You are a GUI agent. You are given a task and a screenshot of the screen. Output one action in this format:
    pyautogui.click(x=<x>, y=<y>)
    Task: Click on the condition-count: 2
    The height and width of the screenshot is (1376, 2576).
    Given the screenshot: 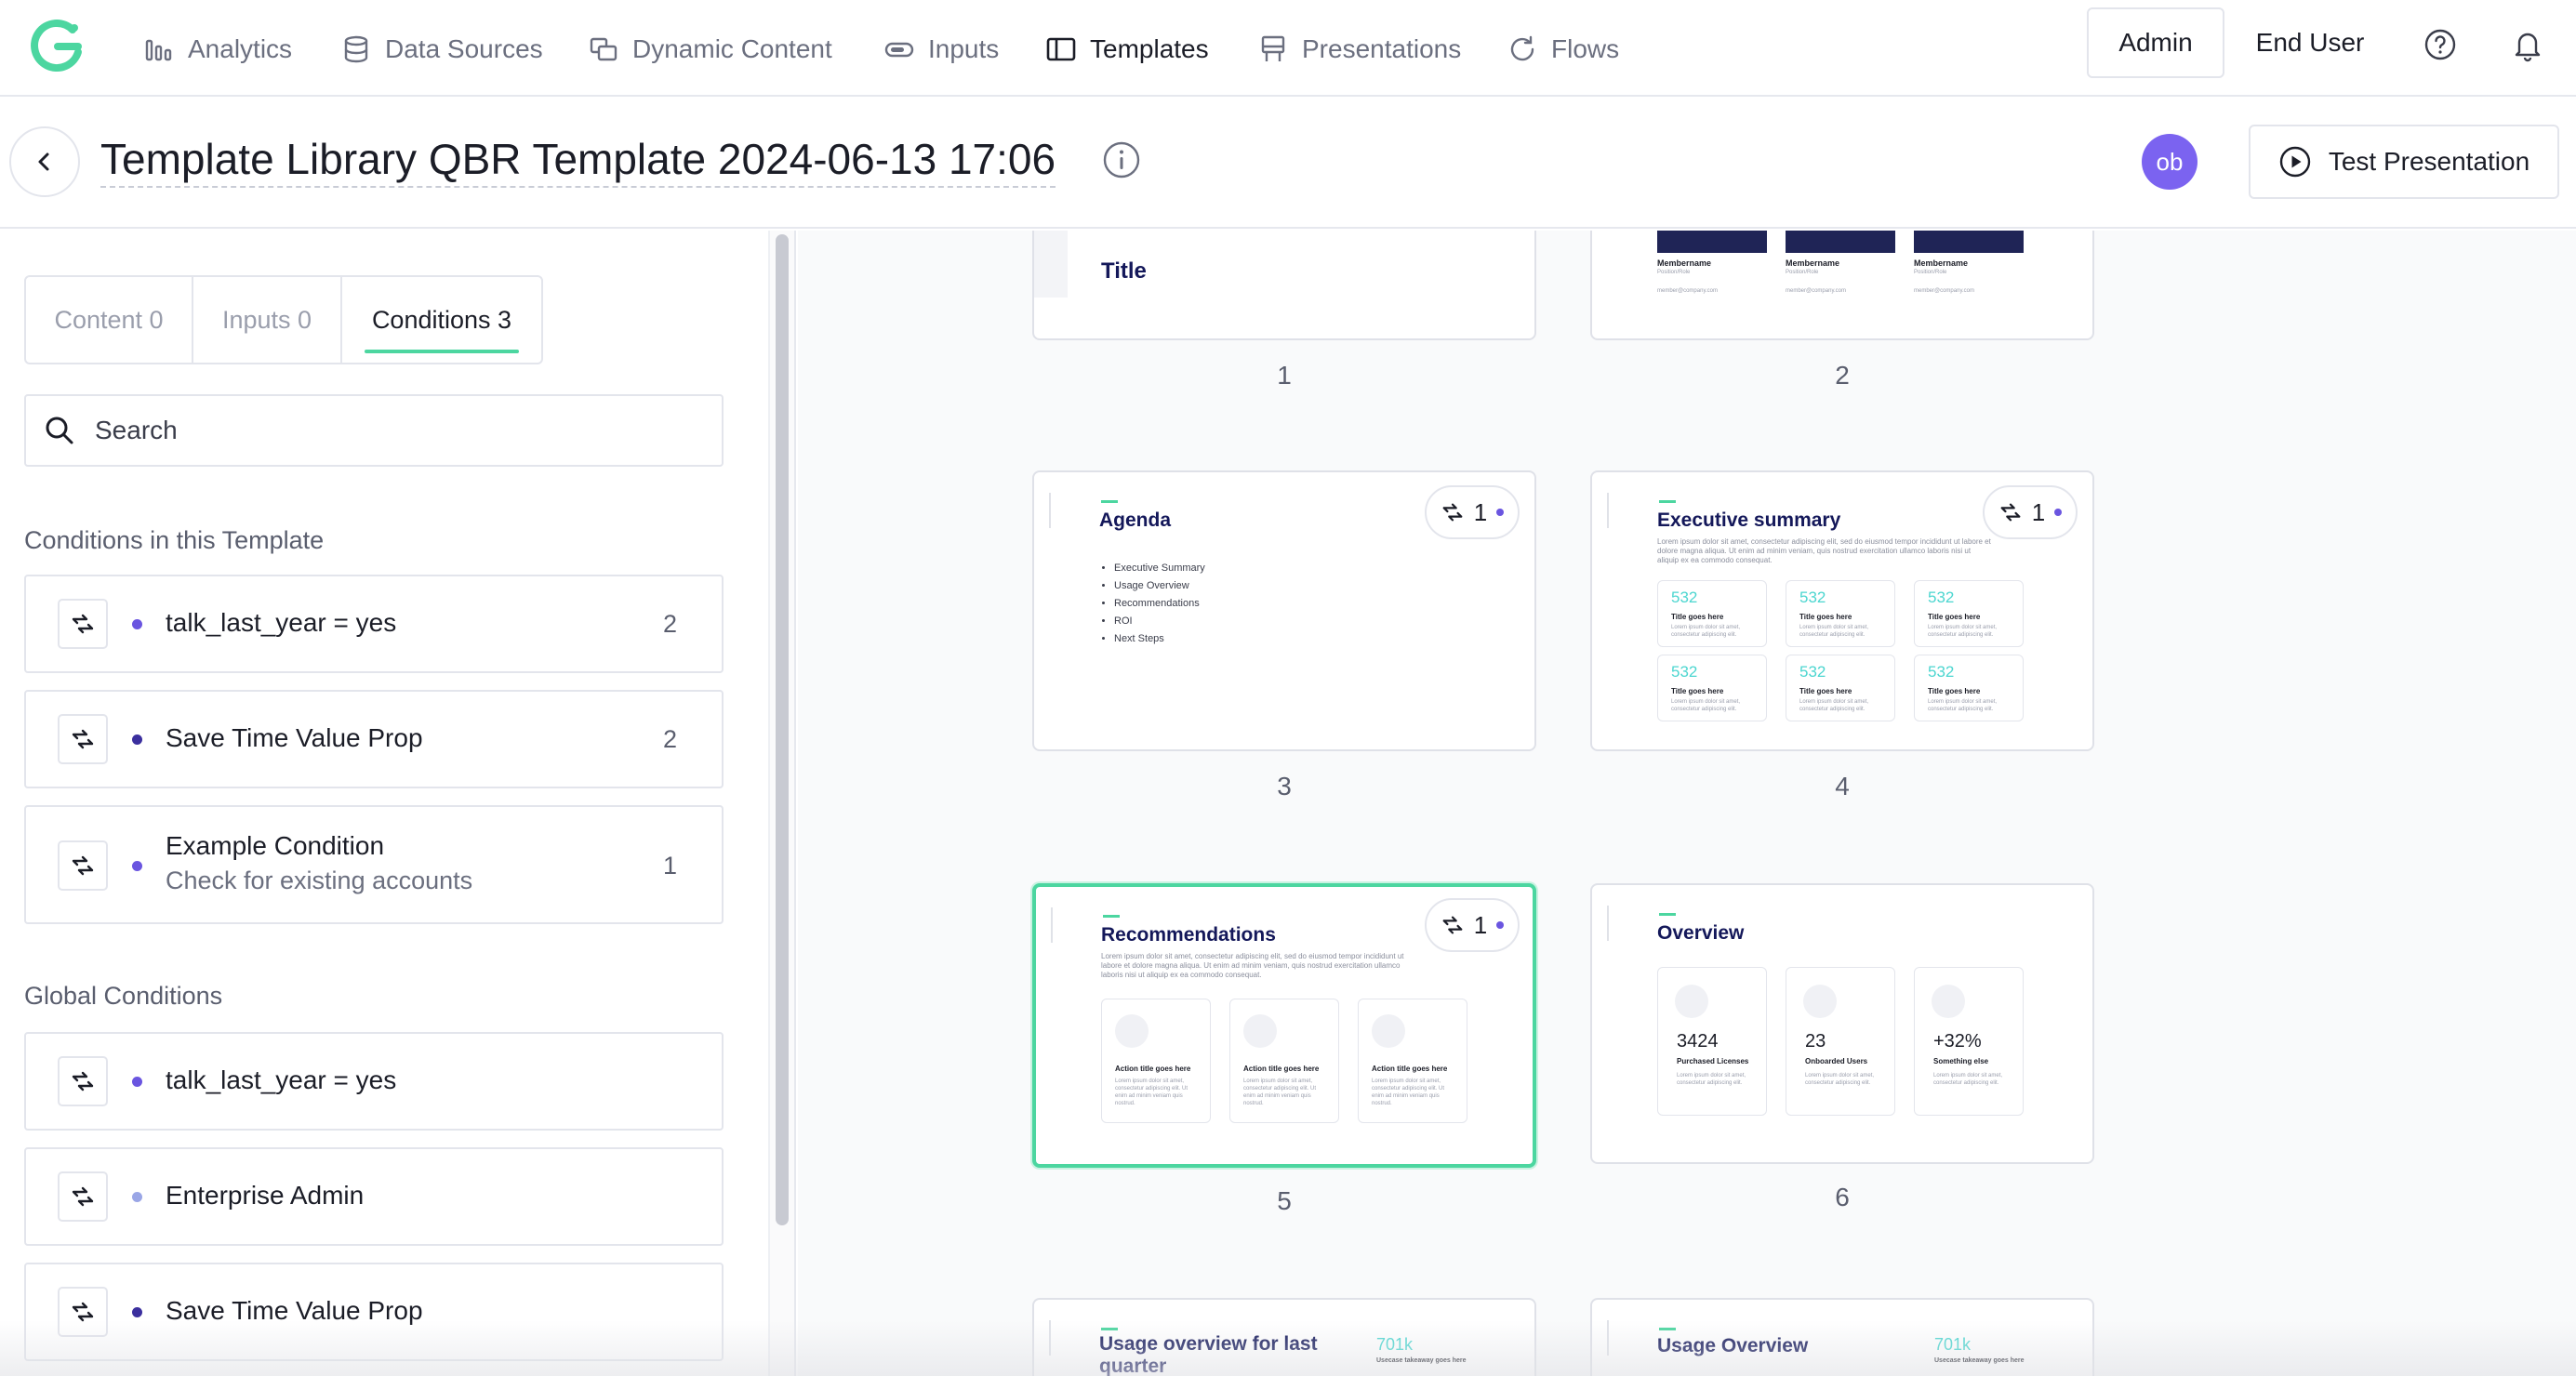 What is the action you would take?
    pyautogui.click(x=669, y=739)
    